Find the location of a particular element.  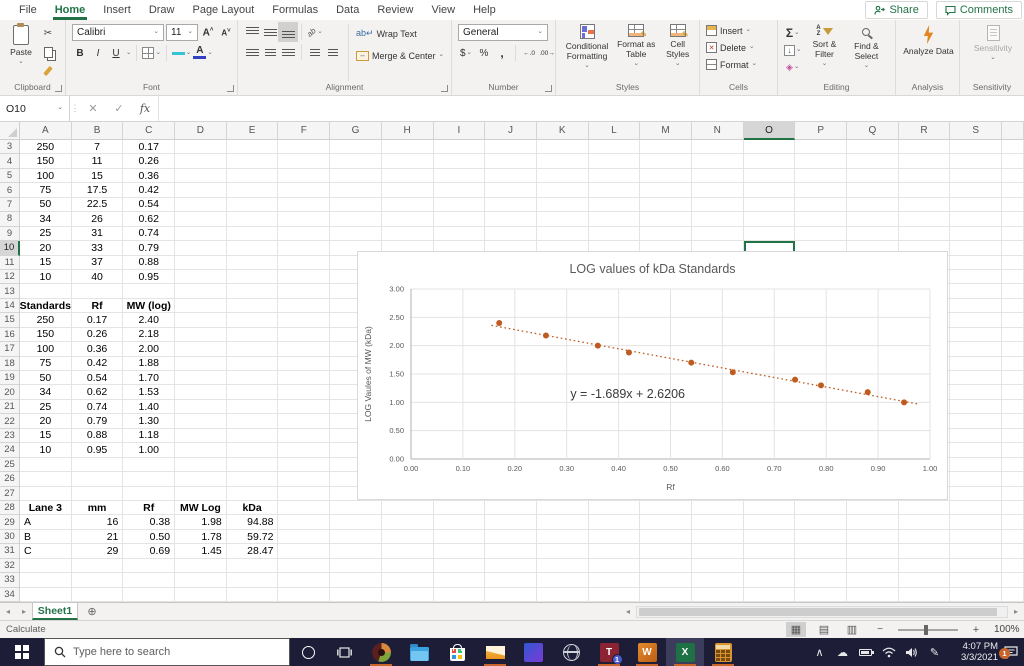

cell-K3 is located at coordinates (562, 147).